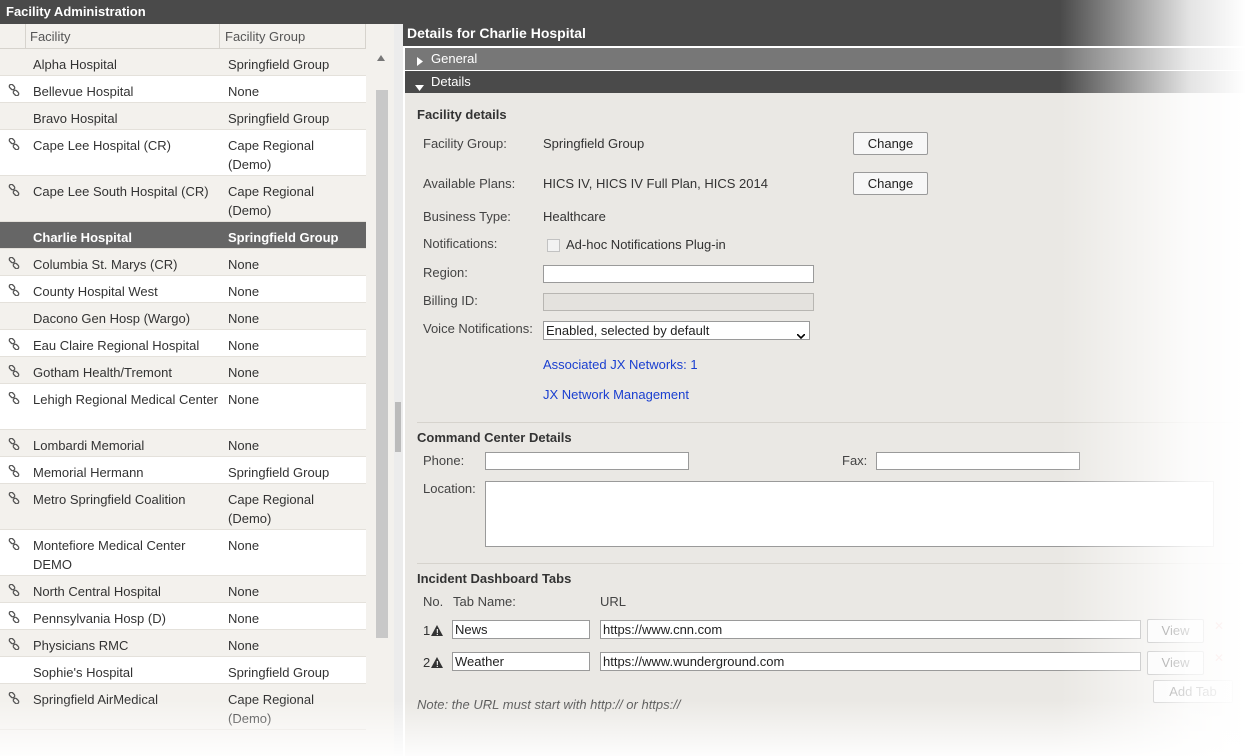 This screenshot has width=1246, height=756. Describe the element at coordinates (801, 334) in the screenshot. I see `chevron-down-icon` at that location.